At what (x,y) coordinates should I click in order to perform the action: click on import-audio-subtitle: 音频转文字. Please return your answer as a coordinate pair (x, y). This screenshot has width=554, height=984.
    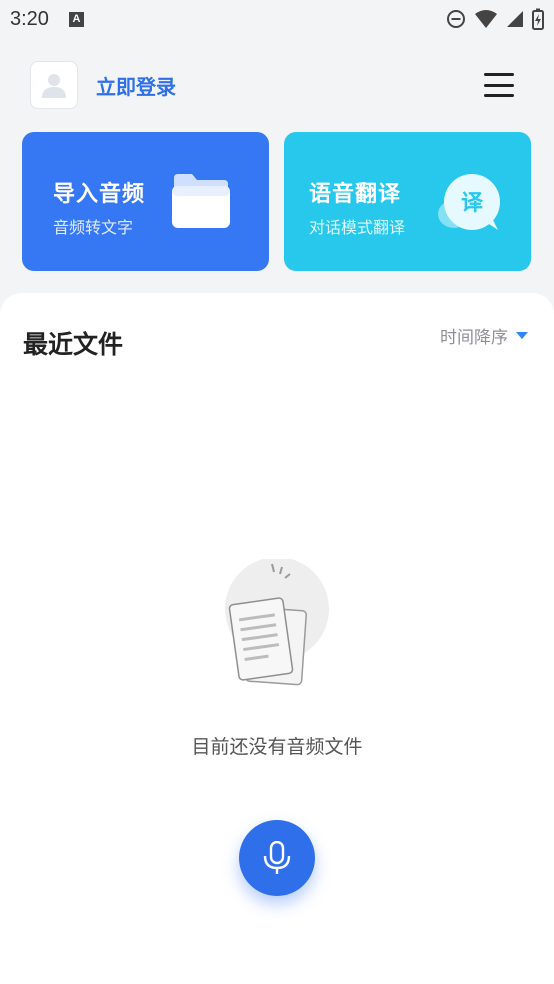
    Looking at the image, I should click on (93, 227).